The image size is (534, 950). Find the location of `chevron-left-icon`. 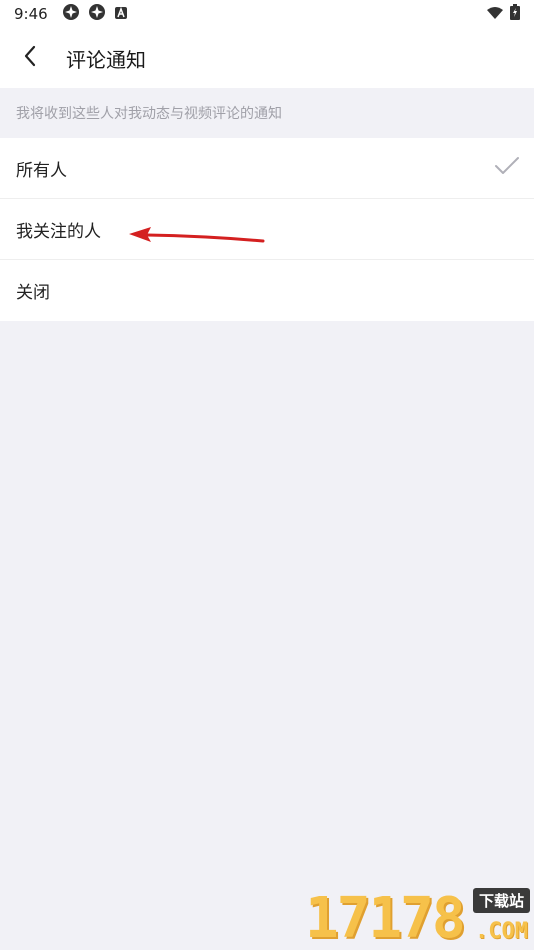

chevron-left-icon is located at coordinates (30, 58).